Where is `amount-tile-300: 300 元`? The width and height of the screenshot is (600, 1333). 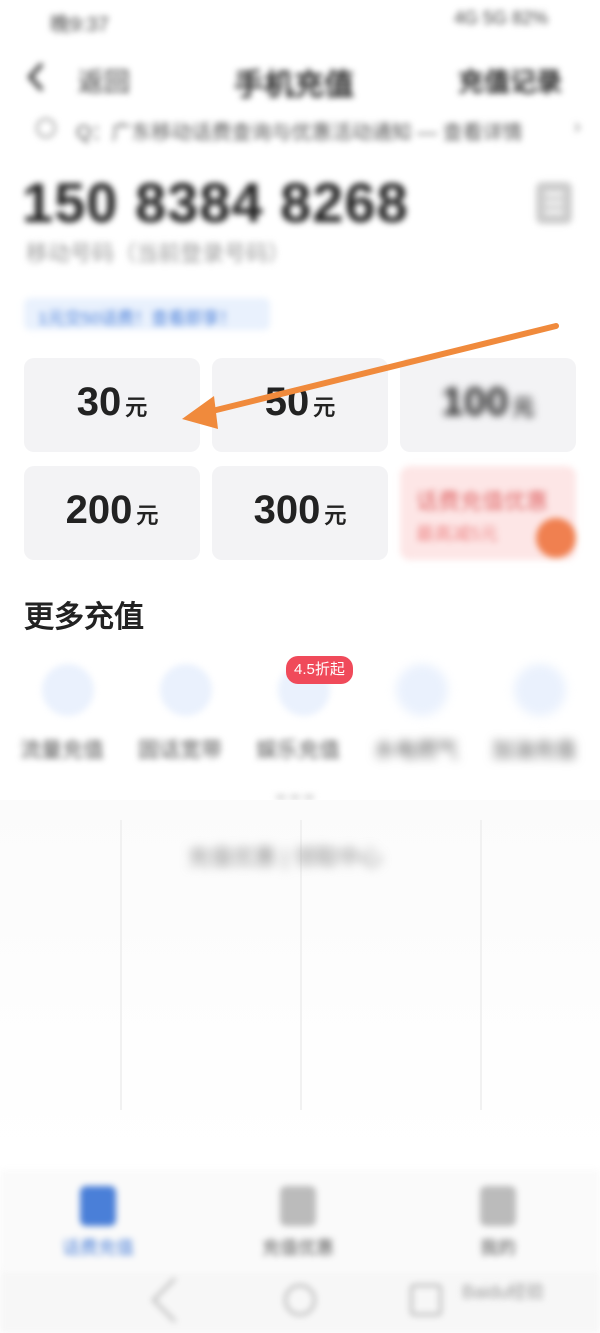
amount-tile-300: 300 元 is located at coordinates (300, 513).